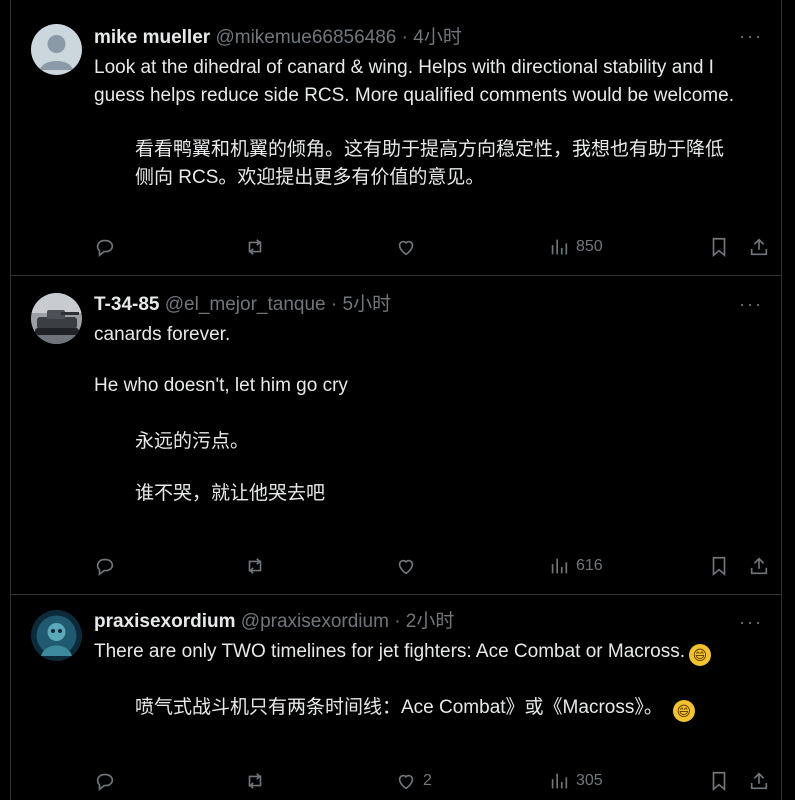 The height and width of the screenshot is (800, 795). I want to click on like-count: 2, so click(427, 780).